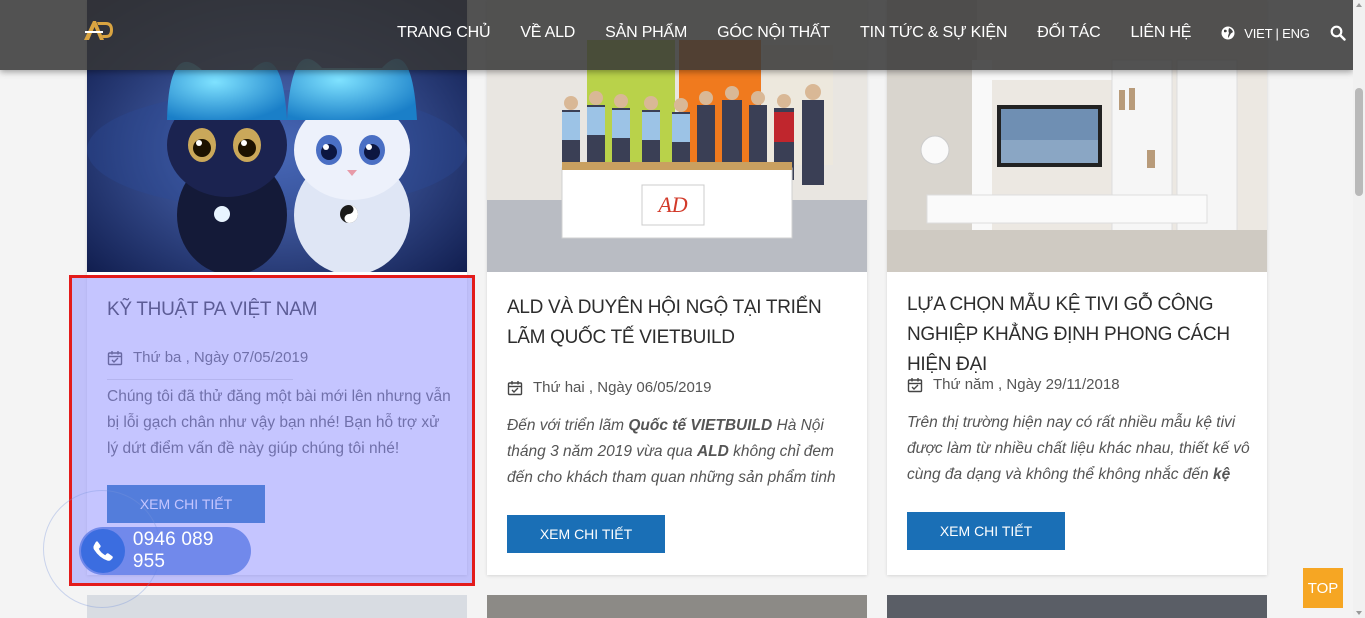 The height and width of the screenshot is (618, 1365). I want to click on card-3-date-text: Thứ năm , Ngày 29/11/2018, so click(1026, 384).